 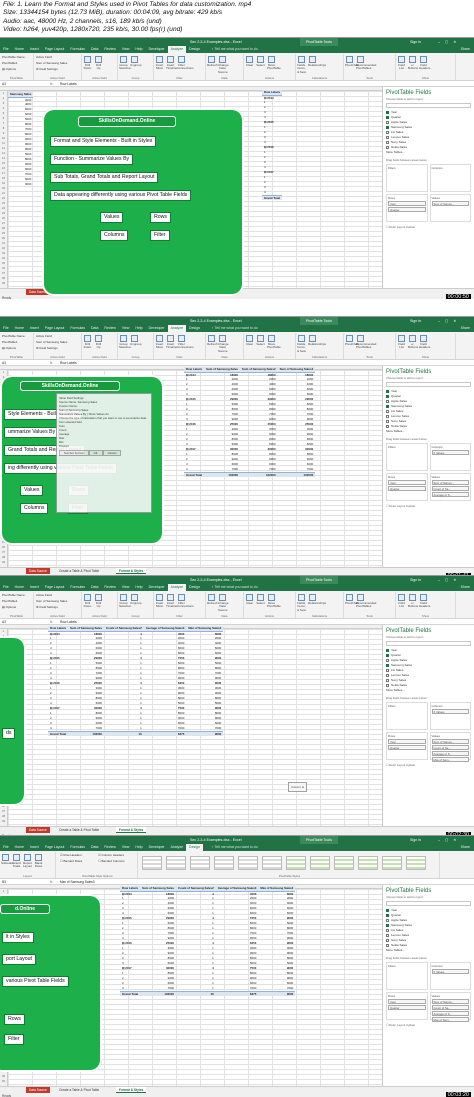 I want to click on group-selectionbutton: Group Selection, so click(x=125, y=63).